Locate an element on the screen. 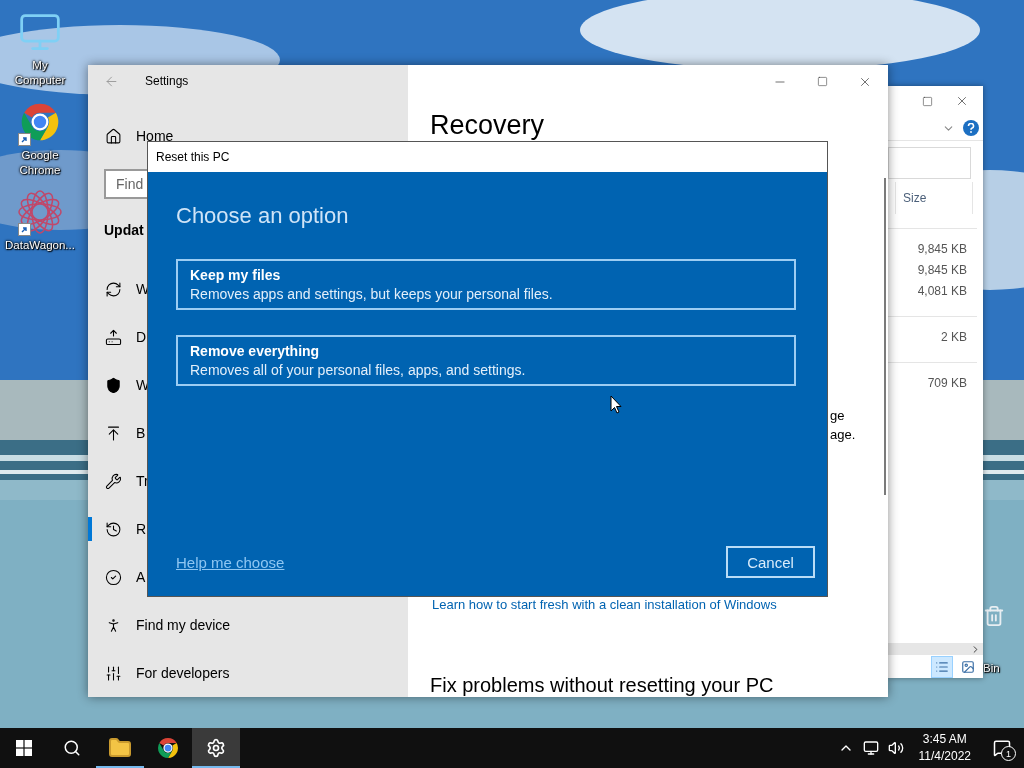 The image size is (1024, 768). window-title: Settings is located at coordinates (167, 81).